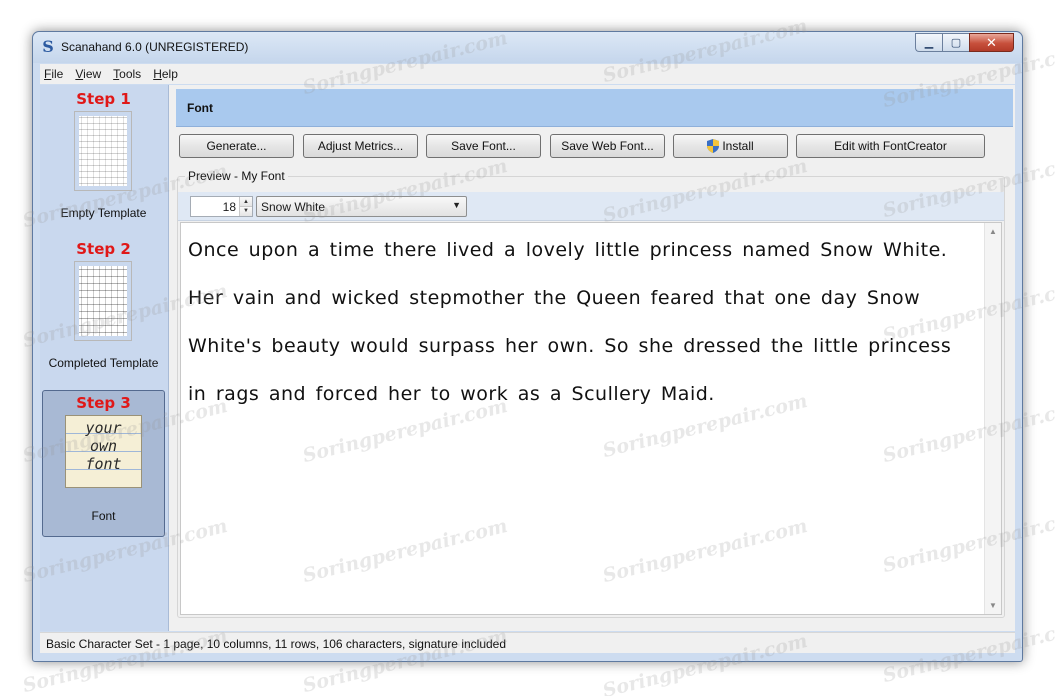 This screenshot has width=1055, height=696. I want to click on spin-down-icon: ▼, so click(246, 211).